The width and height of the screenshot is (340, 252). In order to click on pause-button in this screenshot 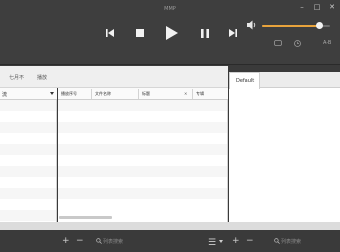, I will do `click(205, 33)`.